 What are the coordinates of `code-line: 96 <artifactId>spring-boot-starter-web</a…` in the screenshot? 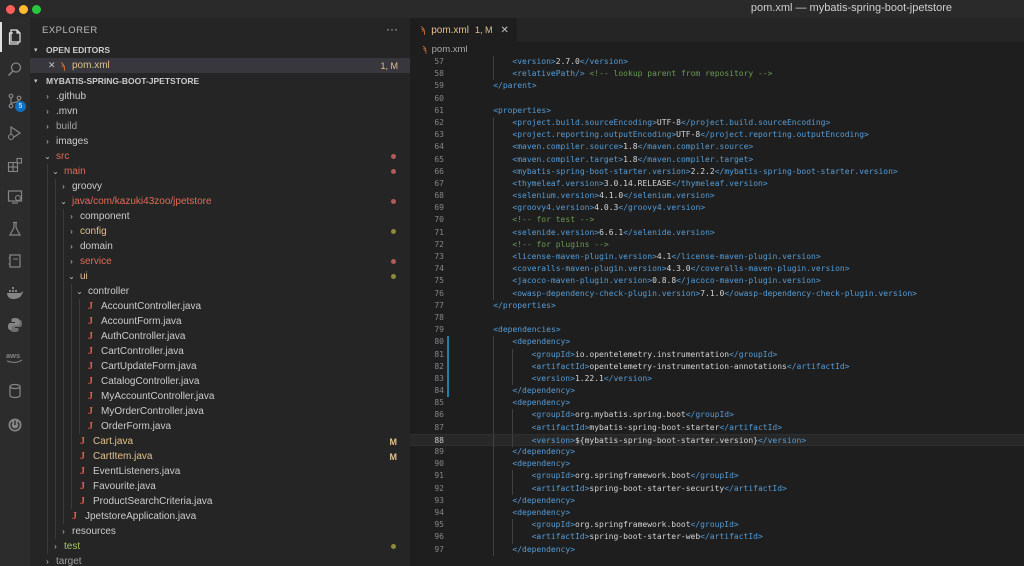 It's located at (717, 537).